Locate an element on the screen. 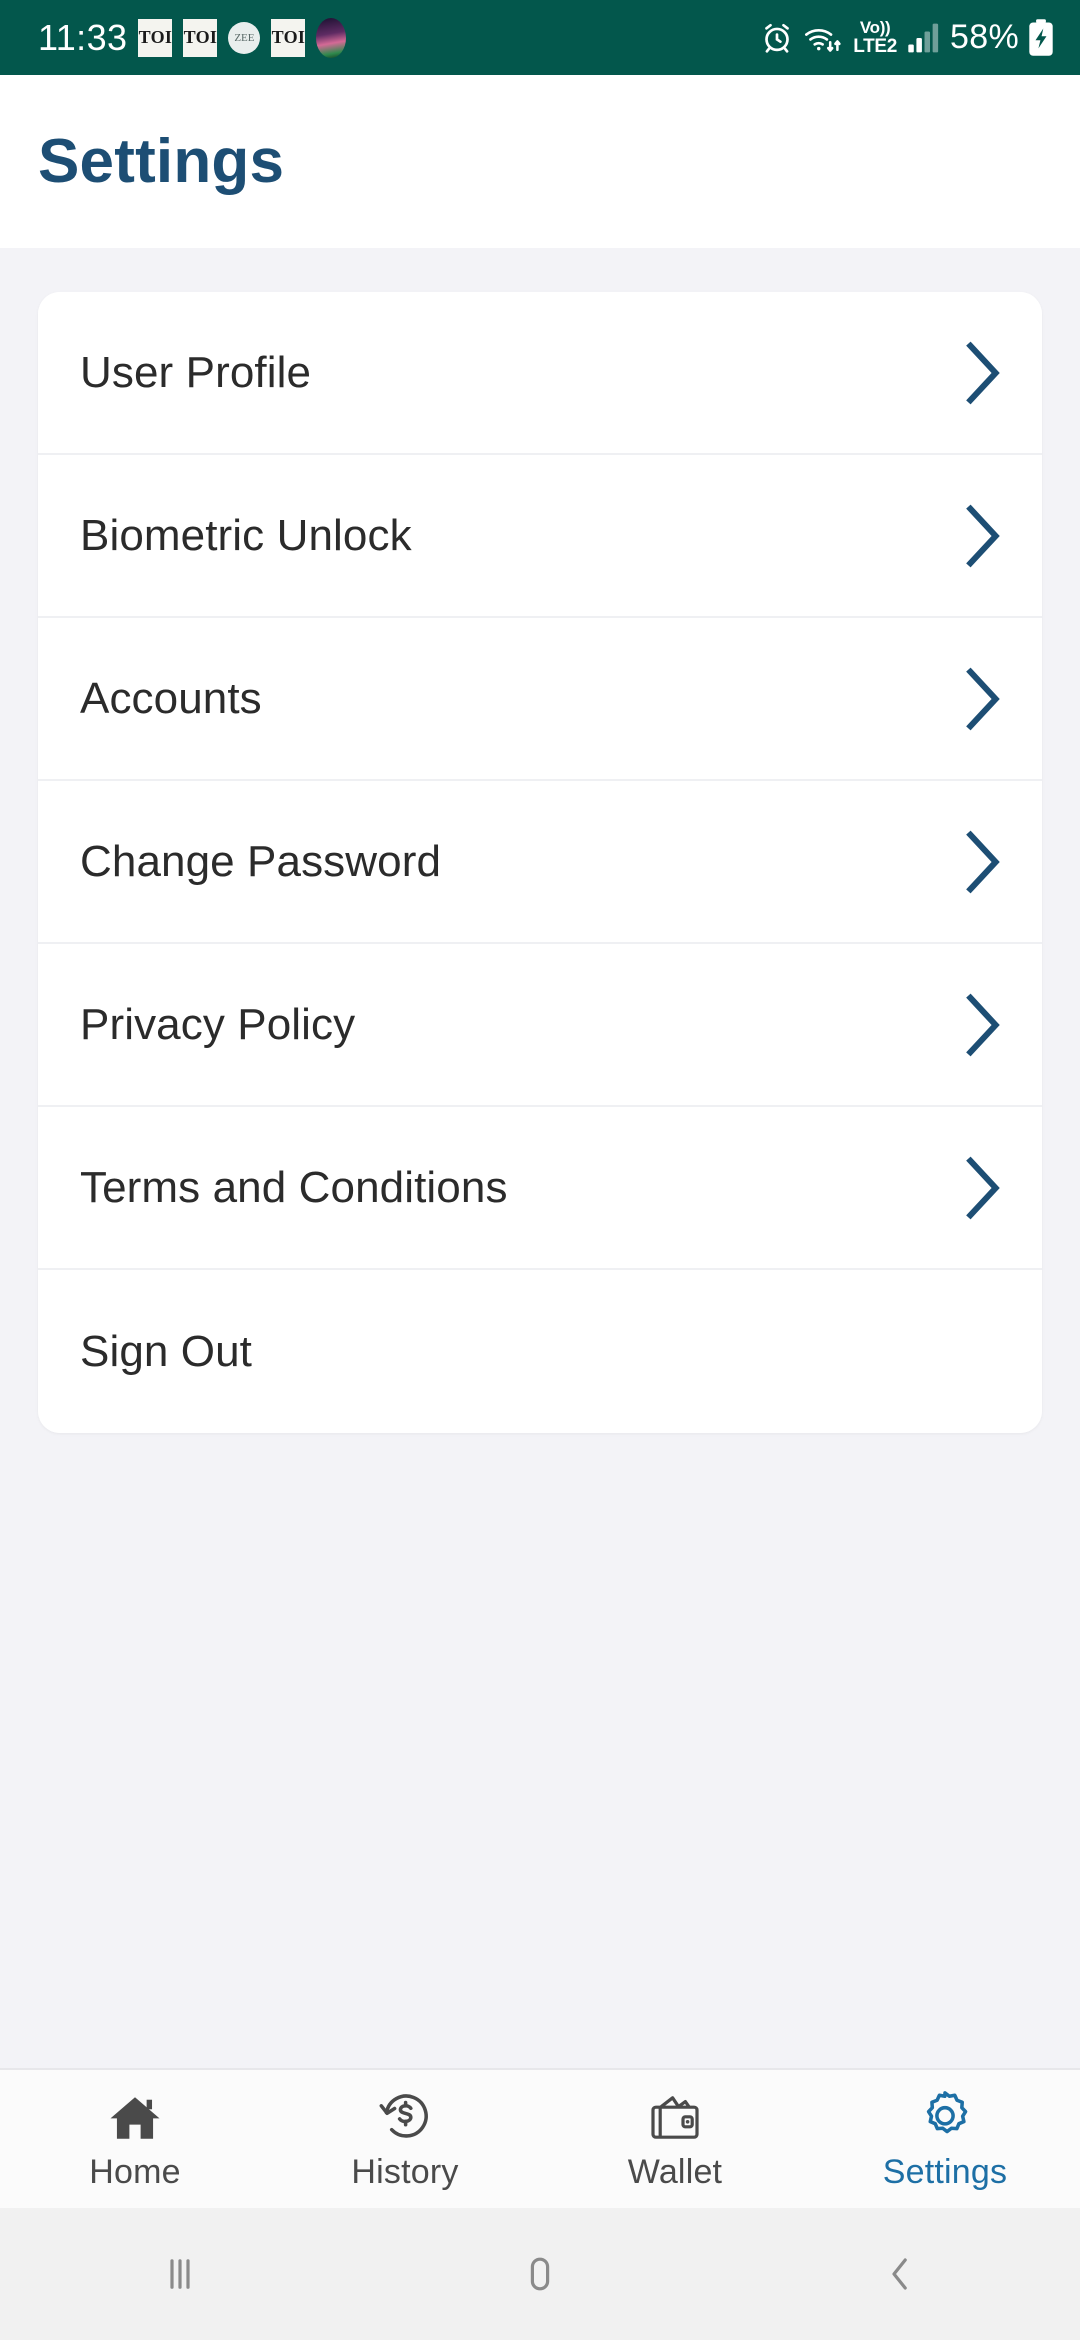 The width and height of the screenshot is (1080, 2340). settings-row-label: Terms and Conditions is located at coordinates (294, 1187).